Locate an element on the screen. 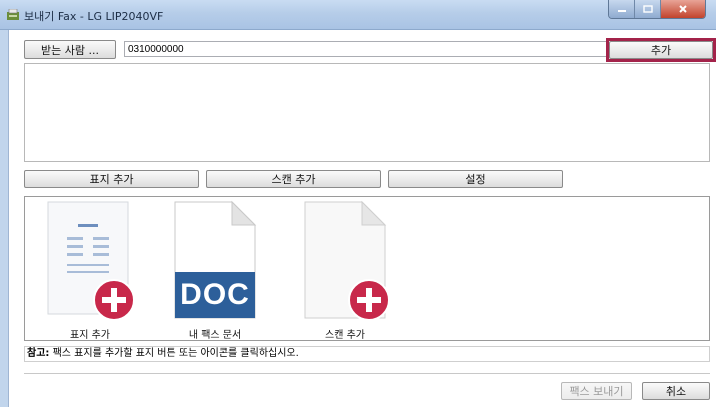 This screenshot has width=716, height=407. fax-document: DOC 내 팩스 문서 is located at coordinates (215, 270).